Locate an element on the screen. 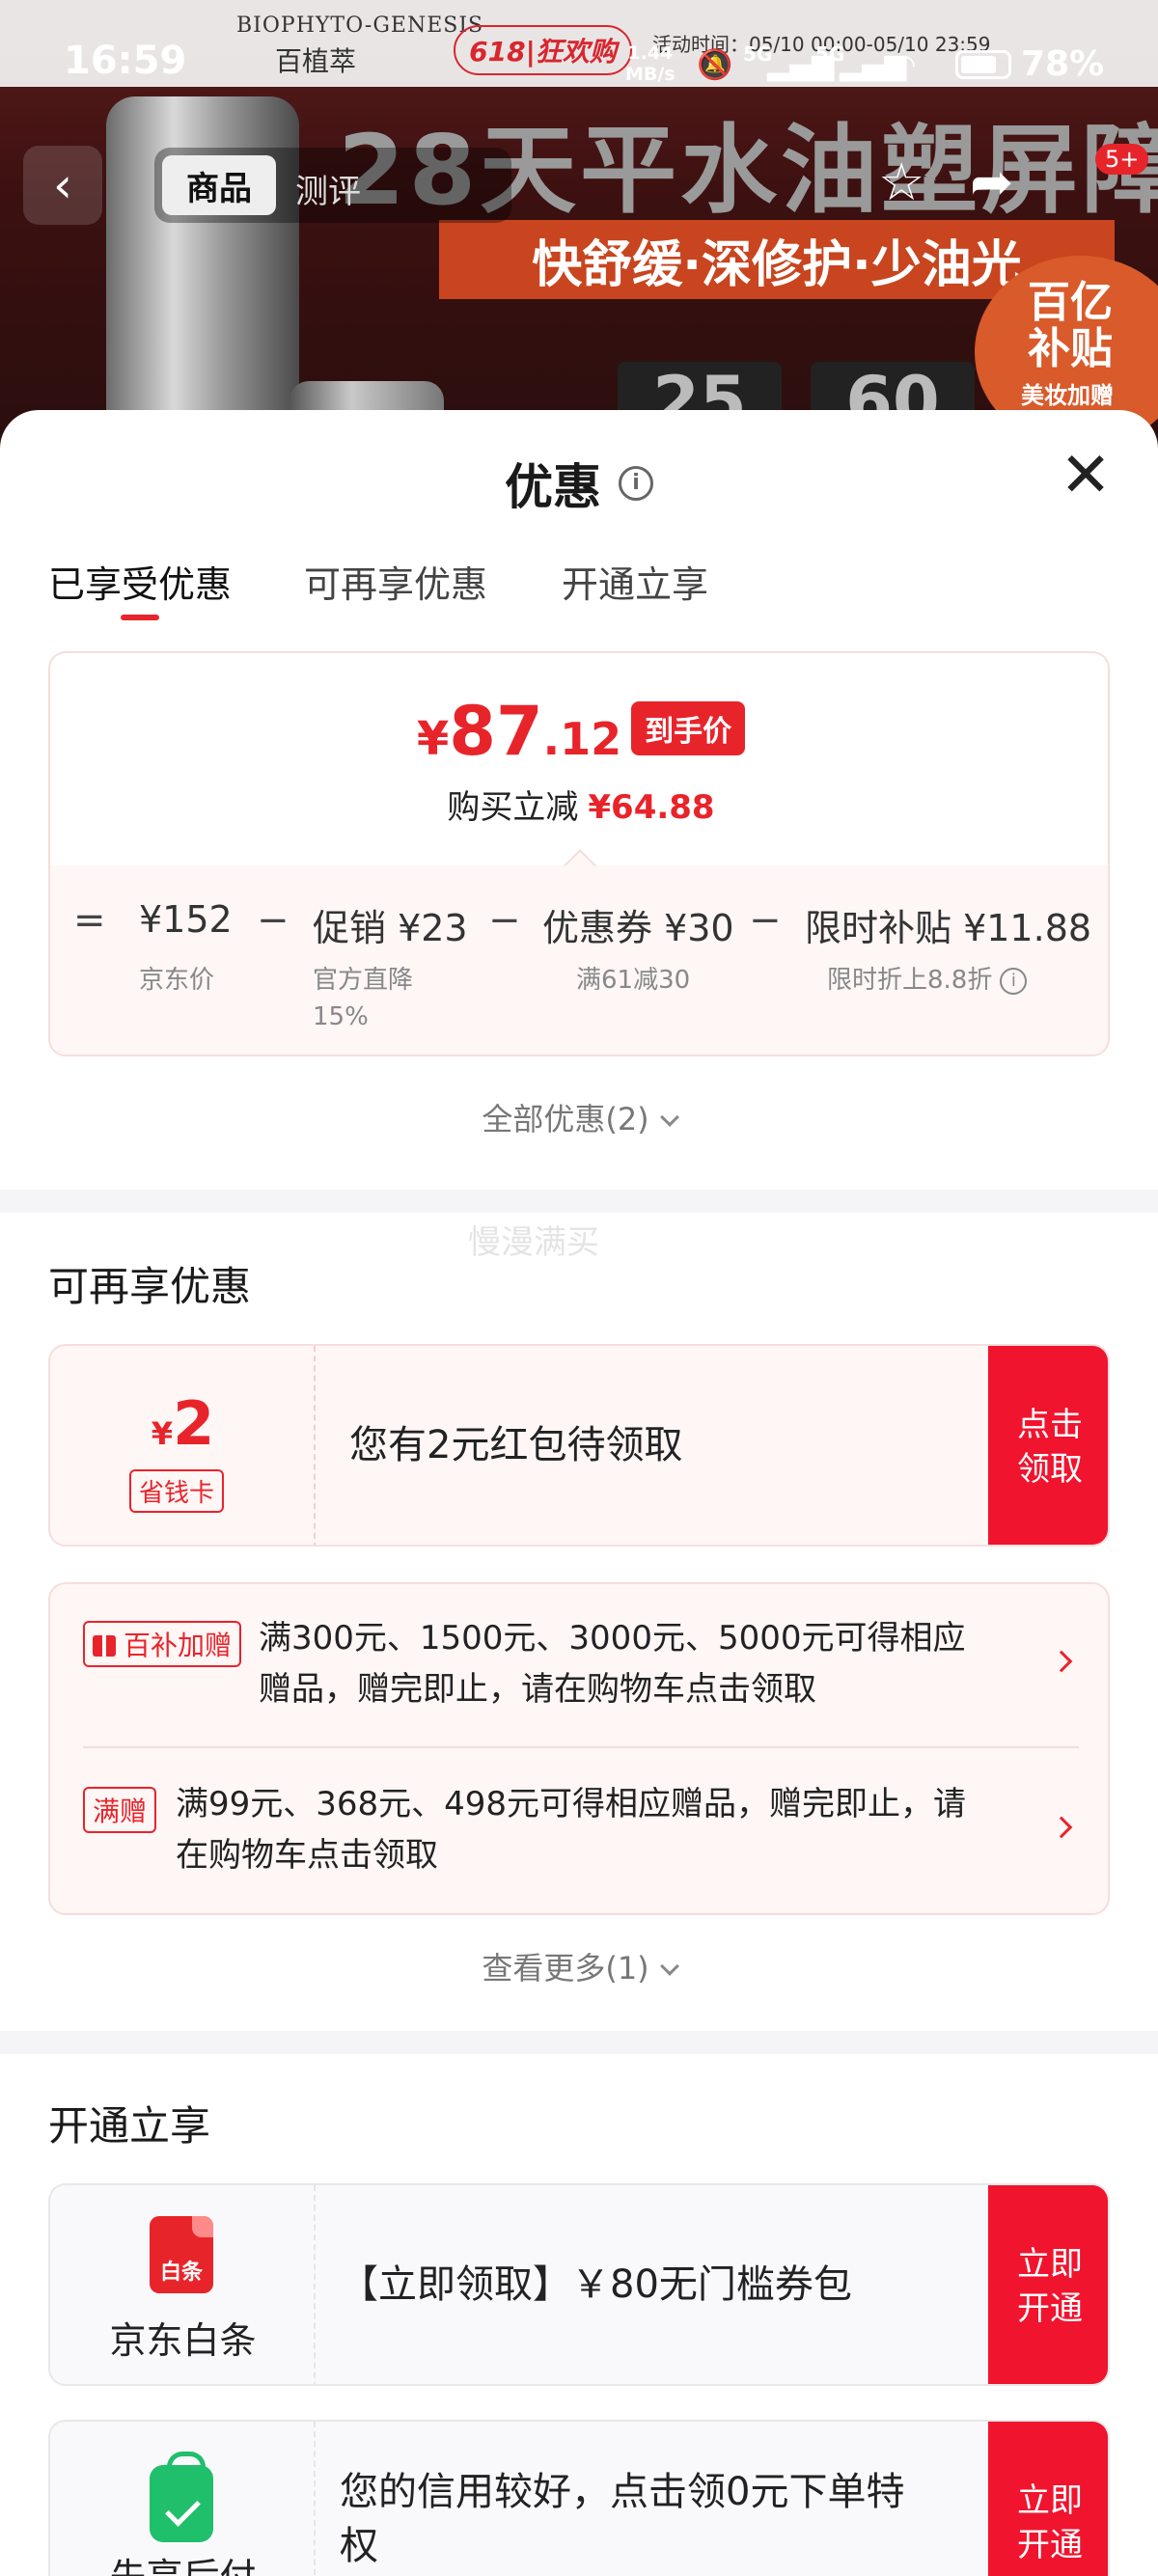 The height and width of the screenshot is (2576, 1158). gift-label-full: 满赠 is located at coordinates (120, 1810).